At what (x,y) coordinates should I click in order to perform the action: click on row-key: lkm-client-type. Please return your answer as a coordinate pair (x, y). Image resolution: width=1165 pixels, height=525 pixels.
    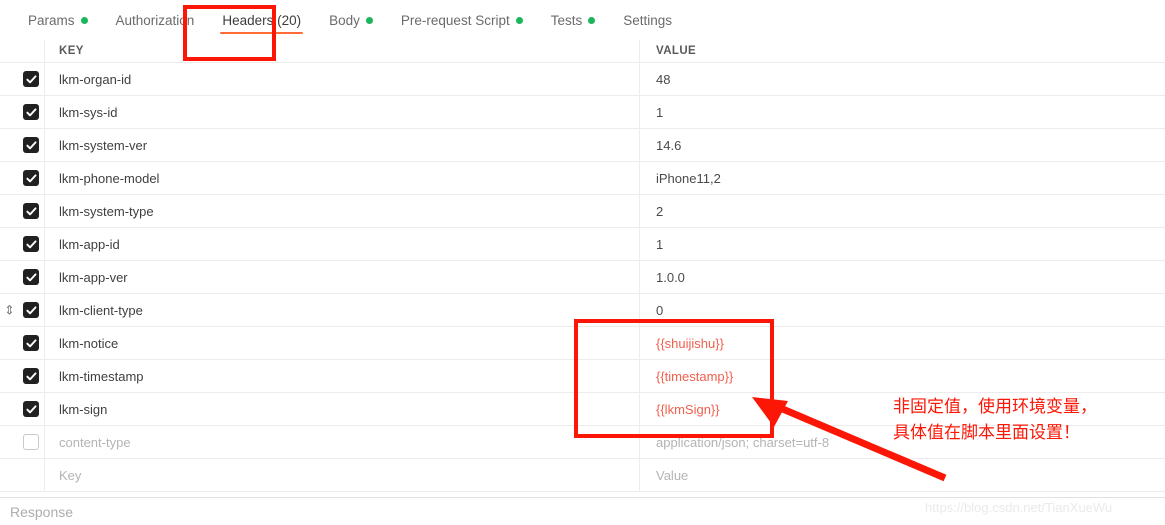
    Looking at the image, I should click on (342, 310).